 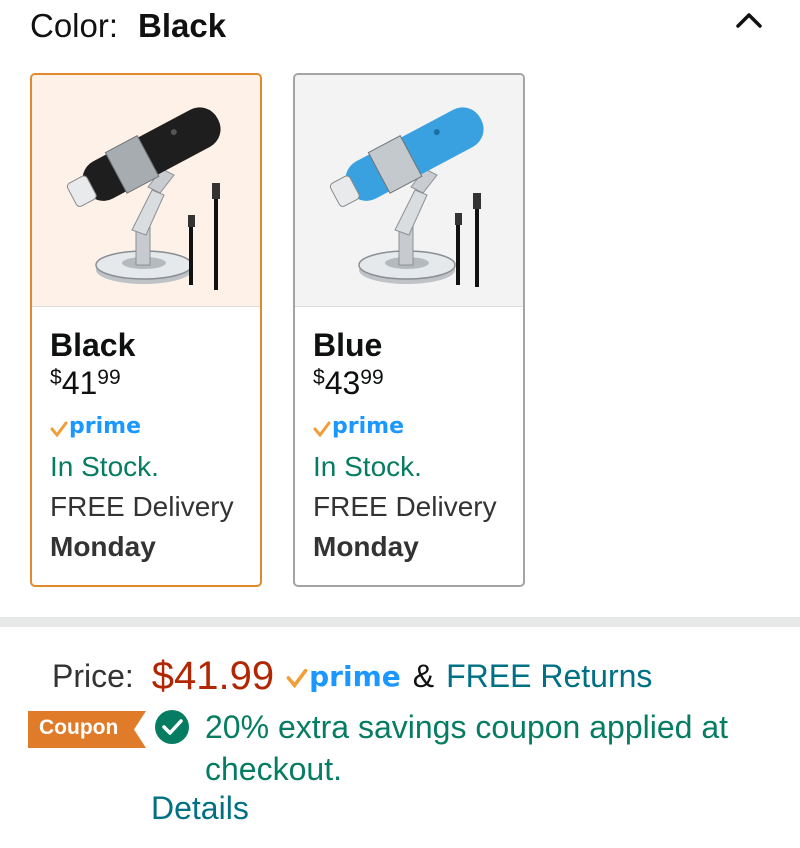 What do you see at coordinates (200, 808) in the screenshot?
I see `coupon-details-link: Details` at bounding box center [200, 808].